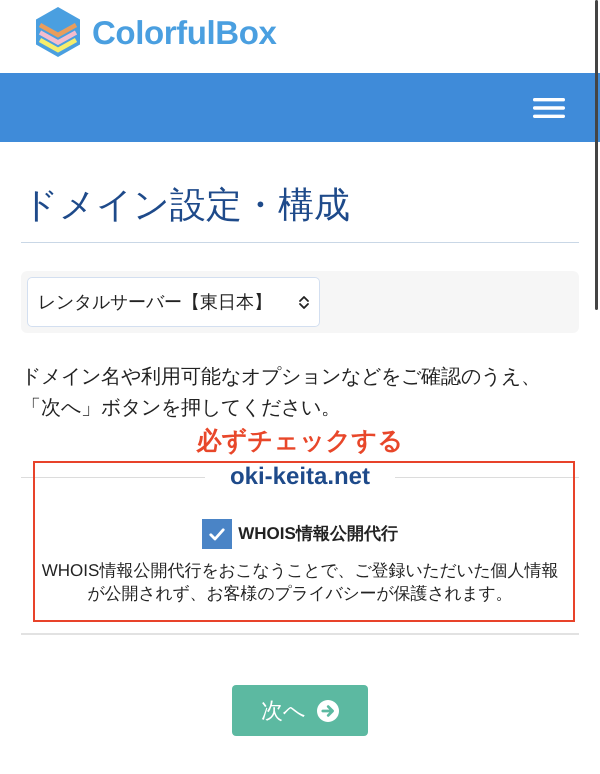  Describe the element at coordinates (281, 393) in the screenshot. I see `instructions-text: ドメイン名や利用可能なオプションなどをご確認のうえ、「次へ」ボタンを押してください。` at that location.